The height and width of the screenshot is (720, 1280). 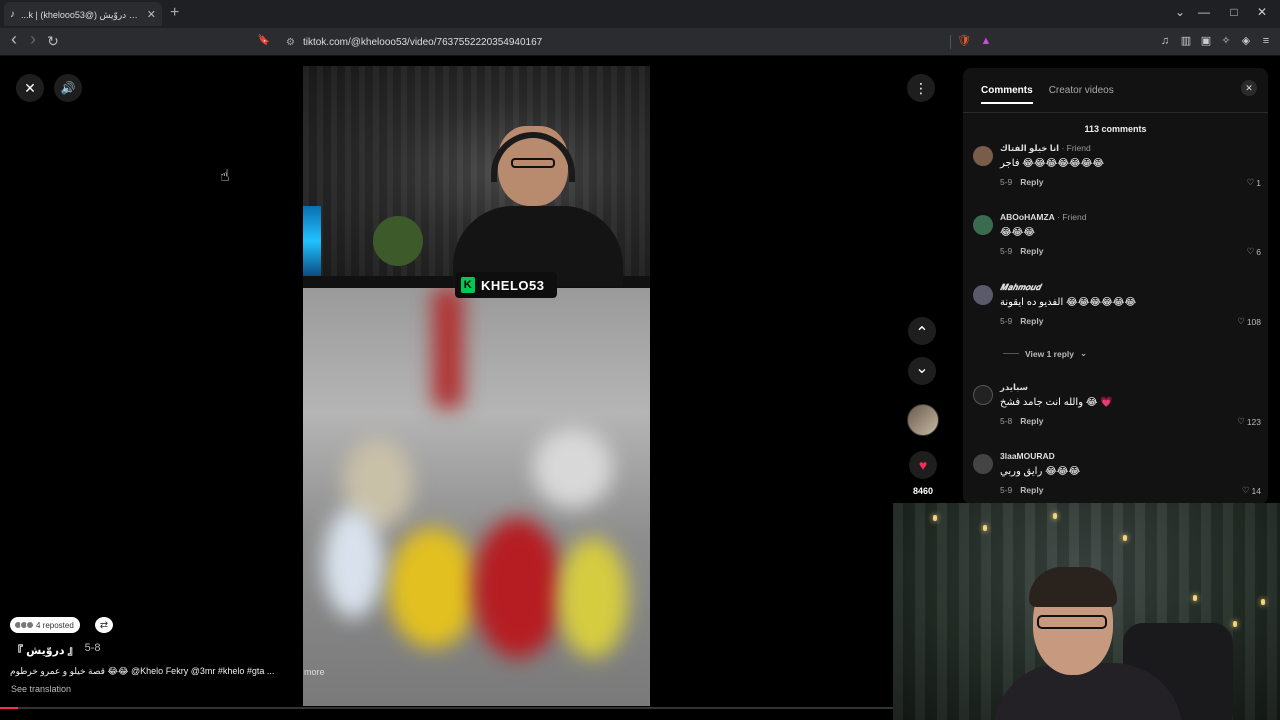 I want to click on bookmark-icon: 🔖, so click(x=264, y=41).